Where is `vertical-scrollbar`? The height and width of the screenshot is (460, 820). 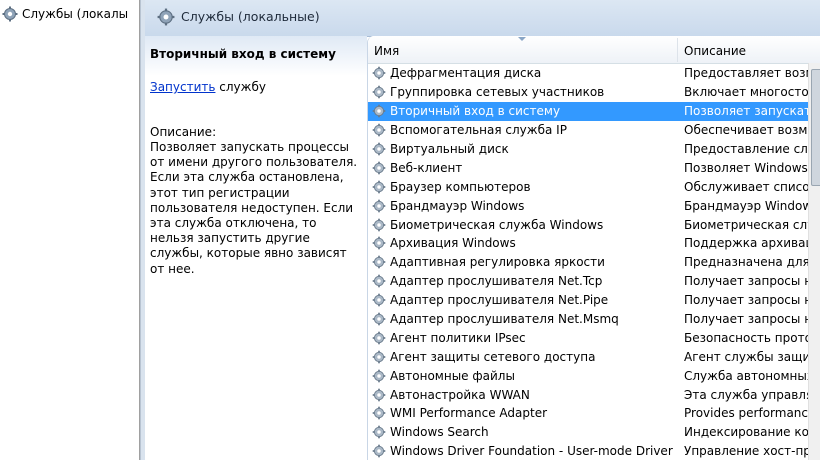 vertical-scrollbar is located at coordinates (814, 261).